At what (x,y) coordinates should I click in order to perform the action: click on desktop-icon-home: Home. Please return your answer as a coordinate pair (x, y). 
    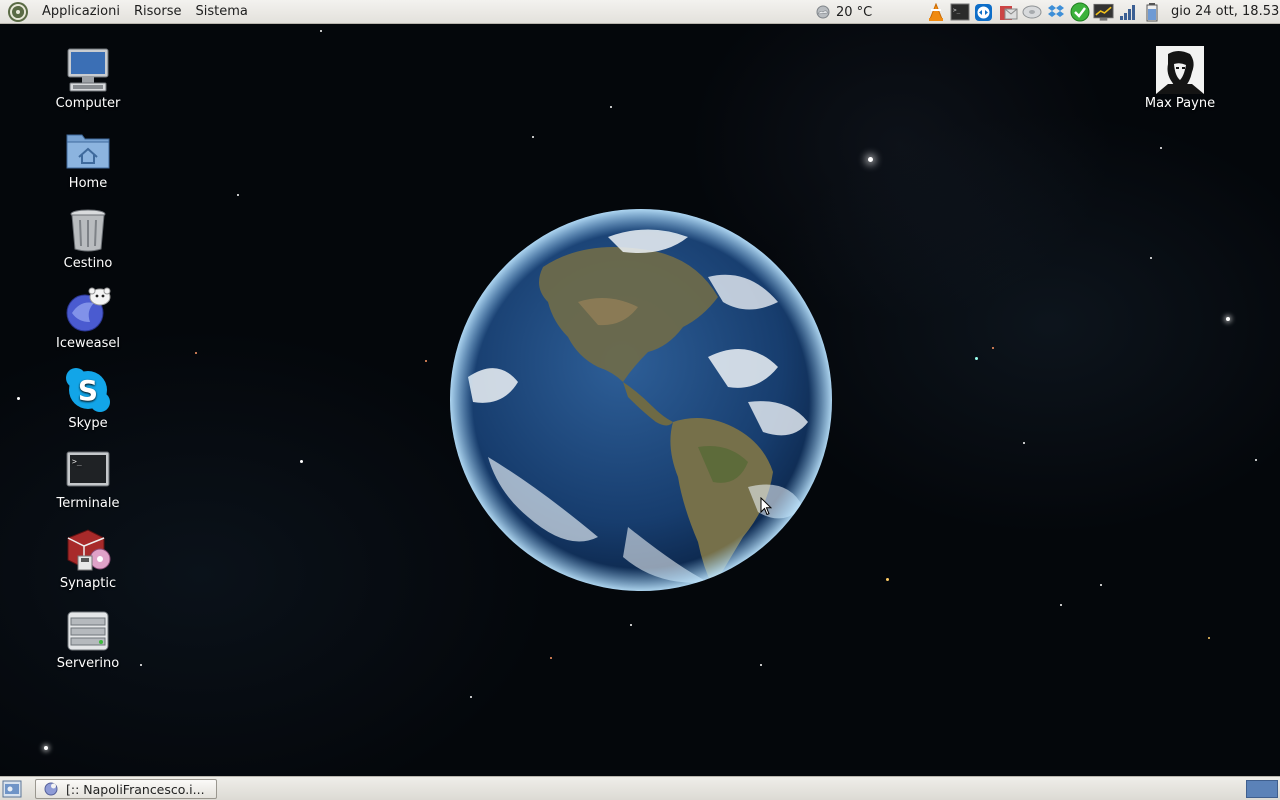
    Looking at the image, I should click on (88, 159).